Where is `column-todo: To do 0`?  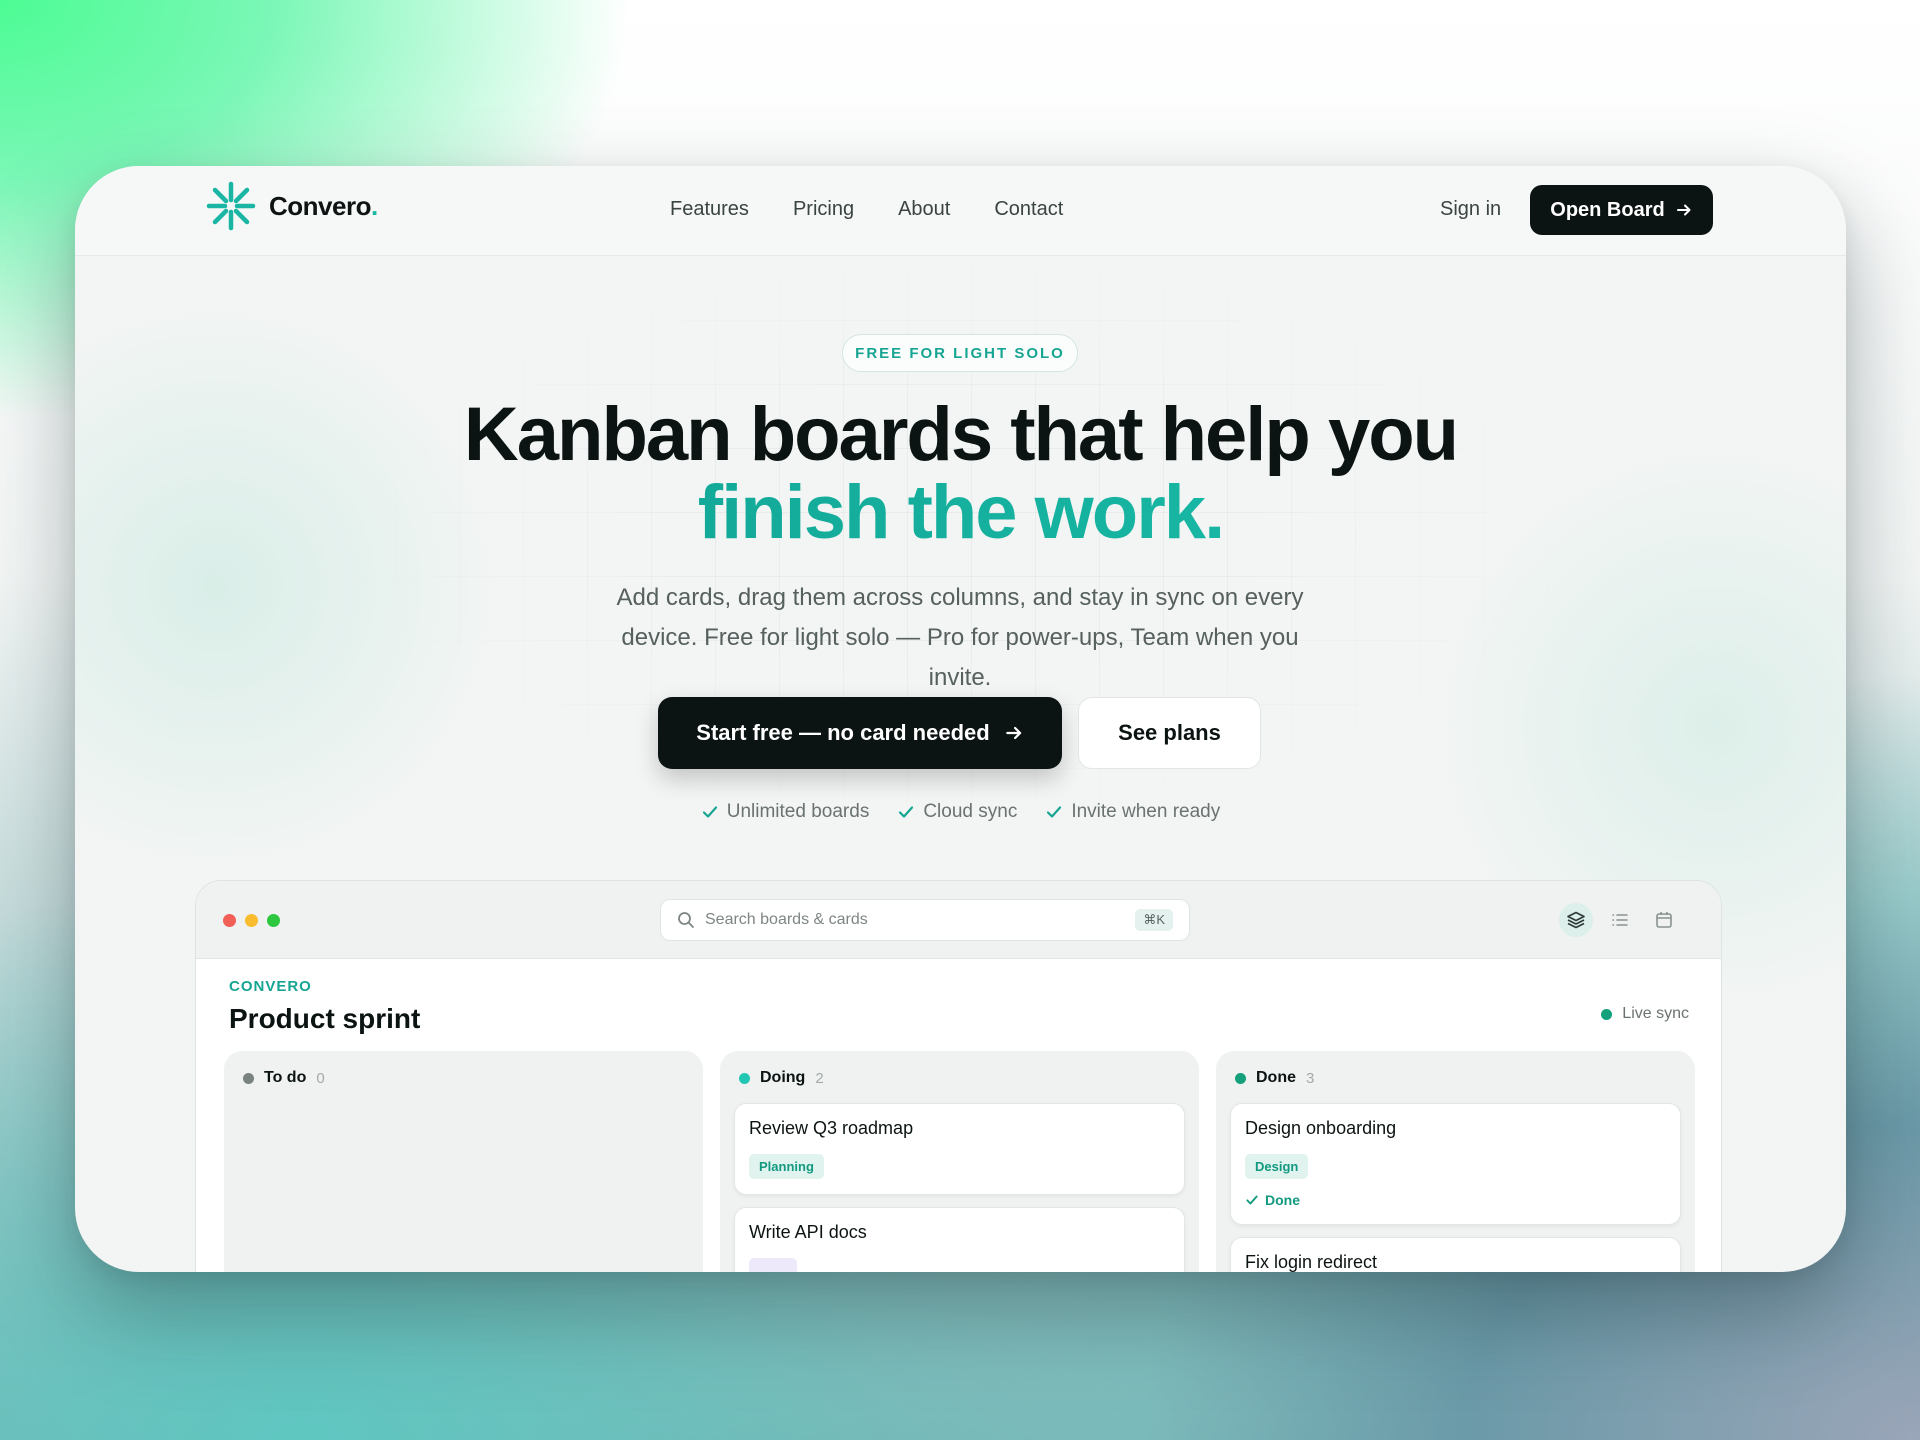 column-todo: To do 0 is located at coordinates (463, 1161).